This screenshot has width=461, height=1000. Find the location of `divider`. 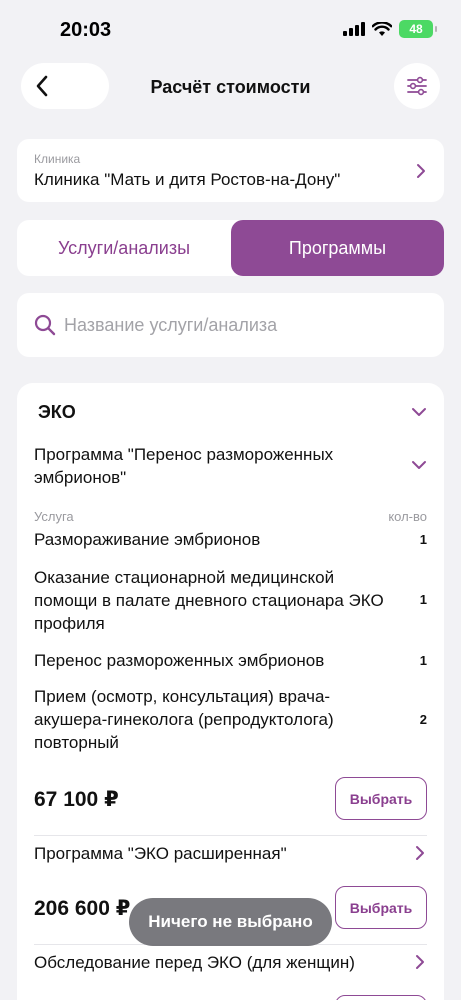

divider is located at coordinates (230, 835).